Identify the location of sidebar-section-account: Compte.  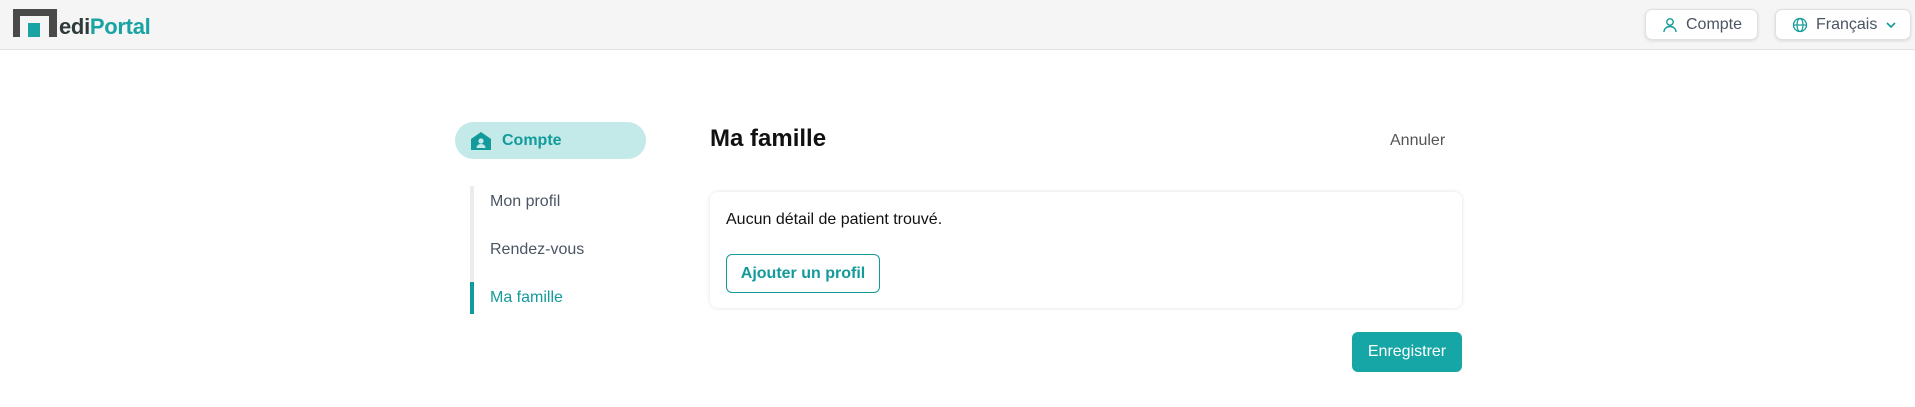
(550, 140).